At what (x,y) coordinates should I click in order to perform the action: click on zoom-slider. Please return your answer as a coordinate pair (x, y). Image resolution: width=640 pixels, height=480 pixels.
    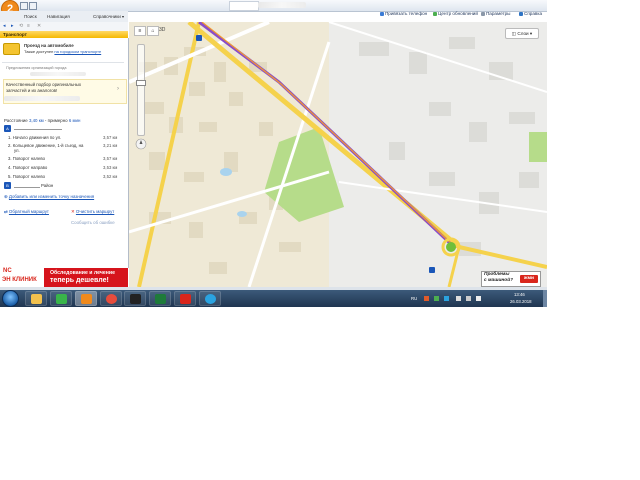
    Looking at the image, I should click on (141, 90).